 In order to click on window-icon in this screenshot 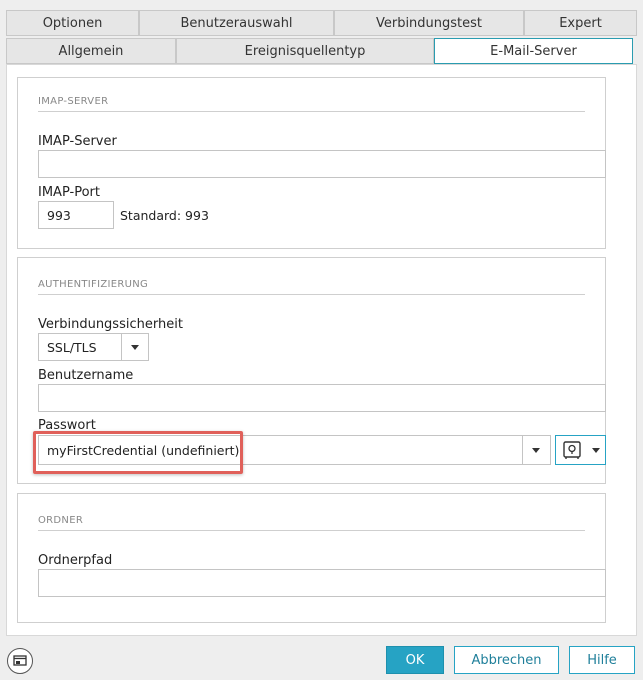, I will do `click(20, 660)`.